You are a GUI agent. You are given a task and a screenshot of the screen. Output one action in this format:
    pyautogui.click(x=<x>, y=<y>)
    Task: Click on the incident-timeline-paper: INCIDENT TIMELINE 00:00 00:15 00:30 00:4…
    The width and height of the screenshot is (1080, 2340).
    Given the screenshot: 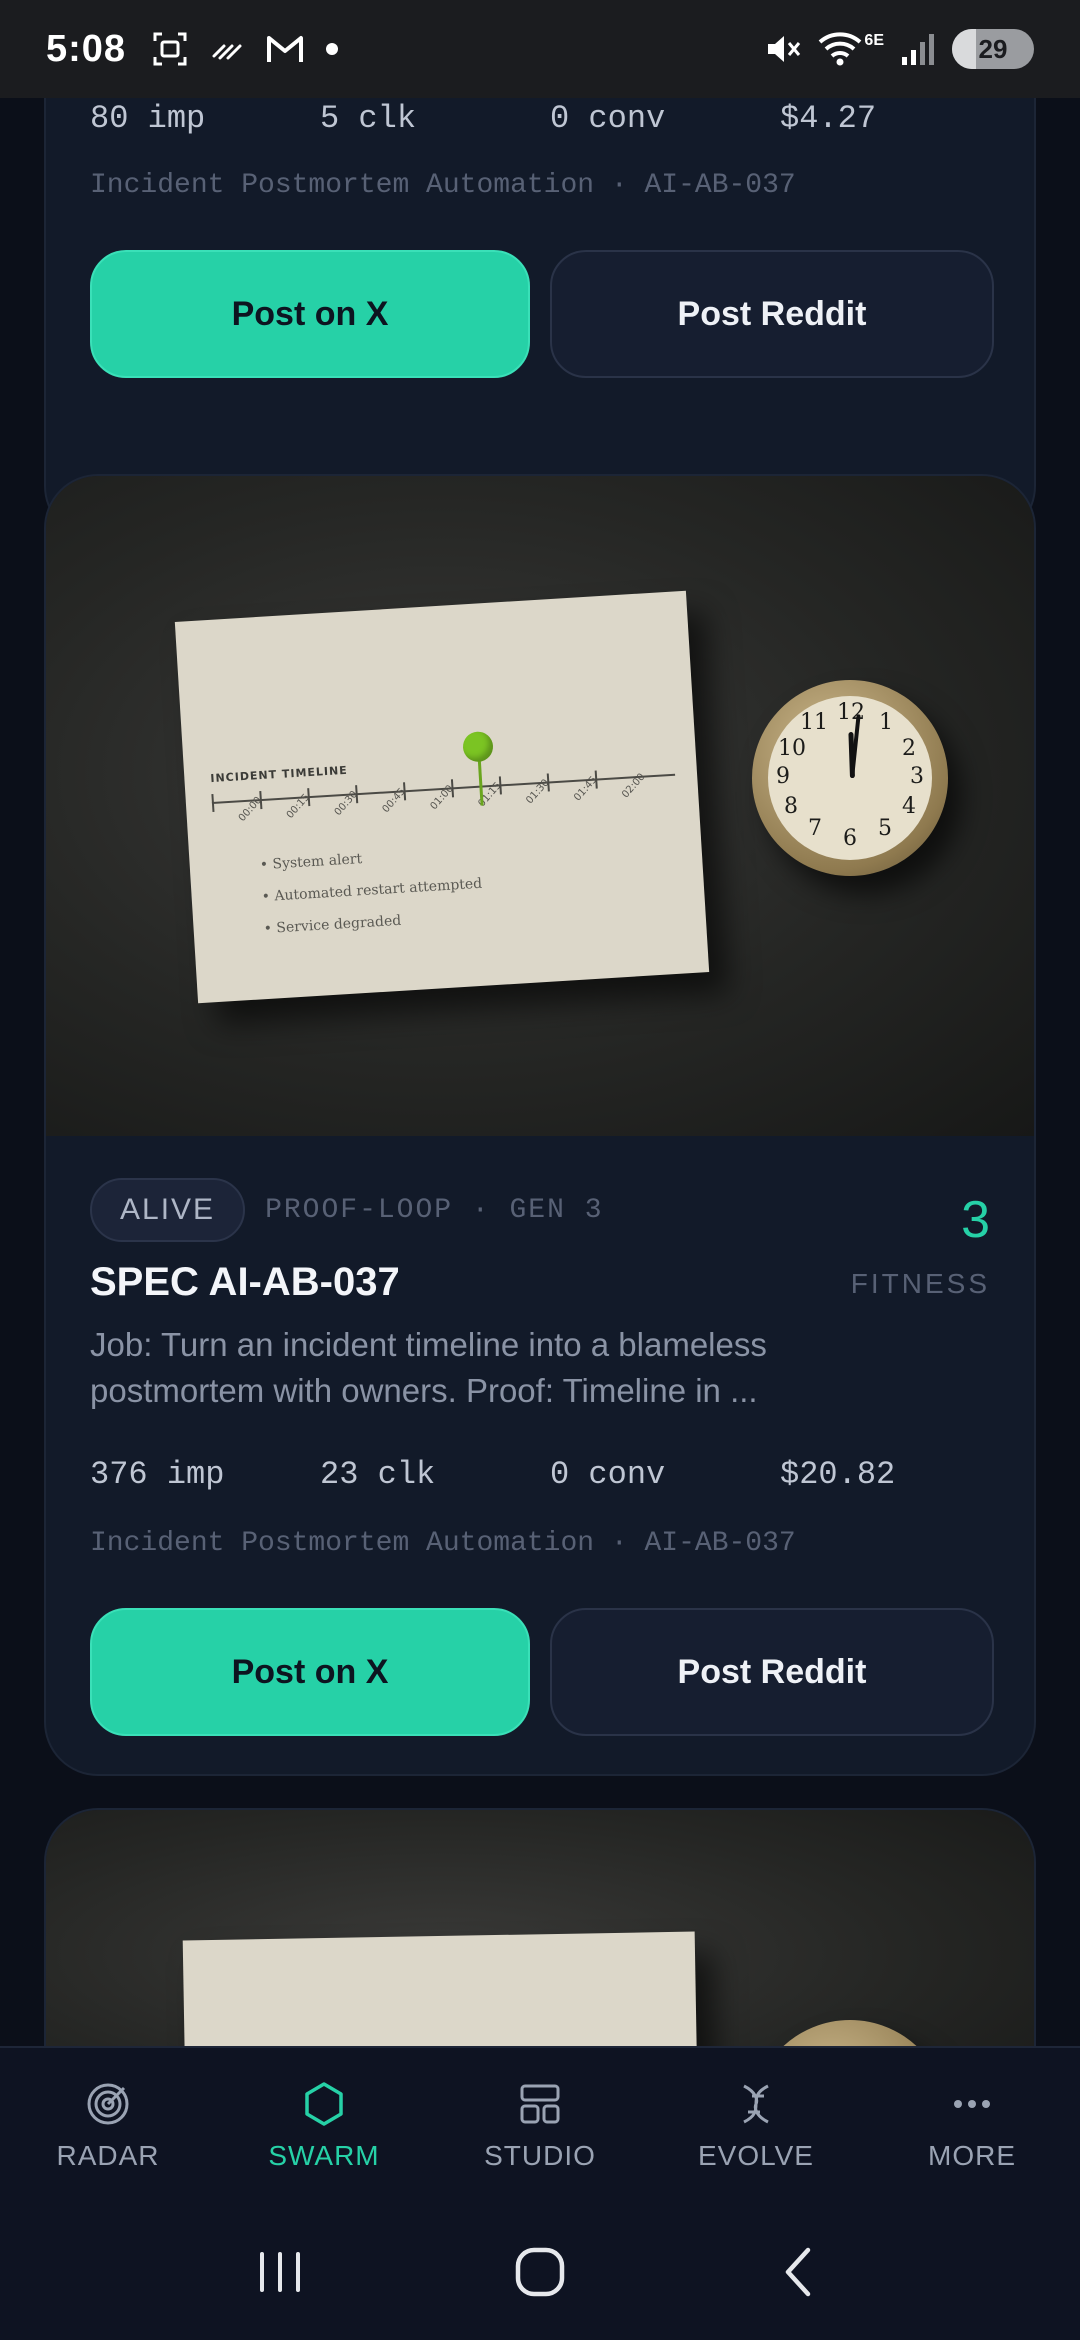 What is the action you would take?
    pyautogui.click(x=442, y=797)
    